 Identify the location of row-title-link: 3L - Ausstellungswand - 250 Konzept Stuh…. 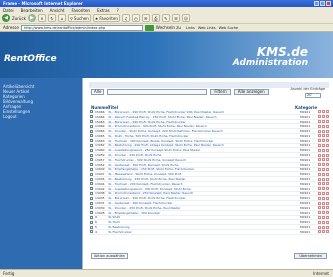
(202, 150).